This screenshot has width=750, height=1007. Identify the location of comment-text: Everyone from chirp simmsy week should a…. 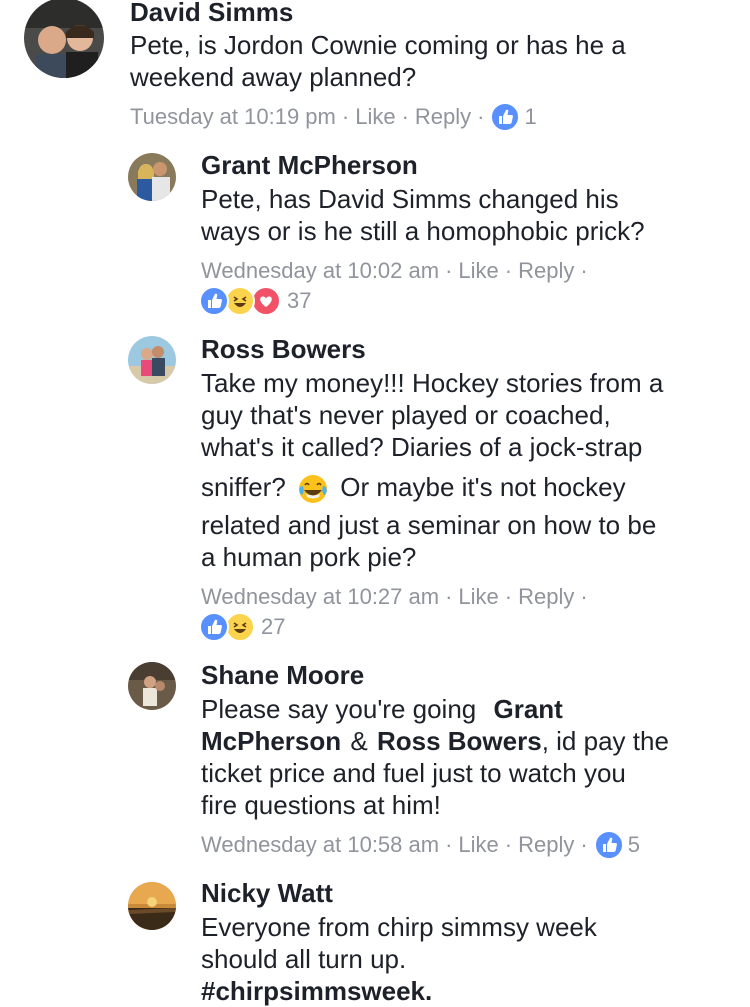
(399, 959).